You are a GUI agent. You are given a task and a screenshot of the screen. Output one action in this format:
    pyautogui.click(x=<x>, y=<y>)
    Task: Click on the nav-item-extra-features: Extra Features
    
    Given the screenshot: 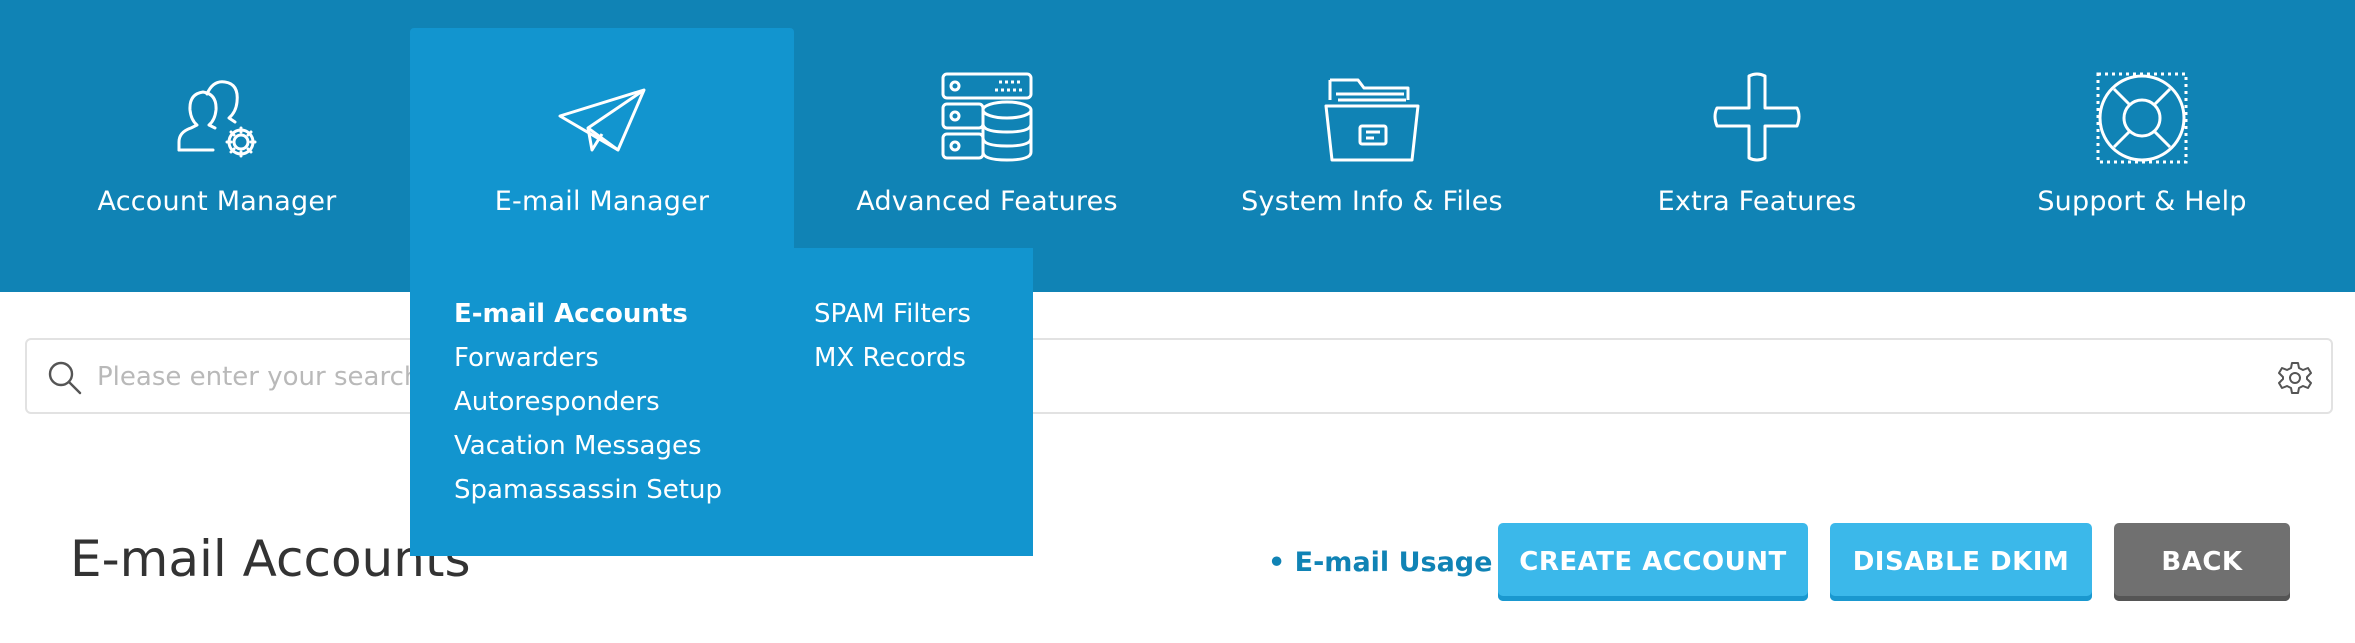 What is the action you would take?
    pyautogui.click(x=1757, y=138)
    